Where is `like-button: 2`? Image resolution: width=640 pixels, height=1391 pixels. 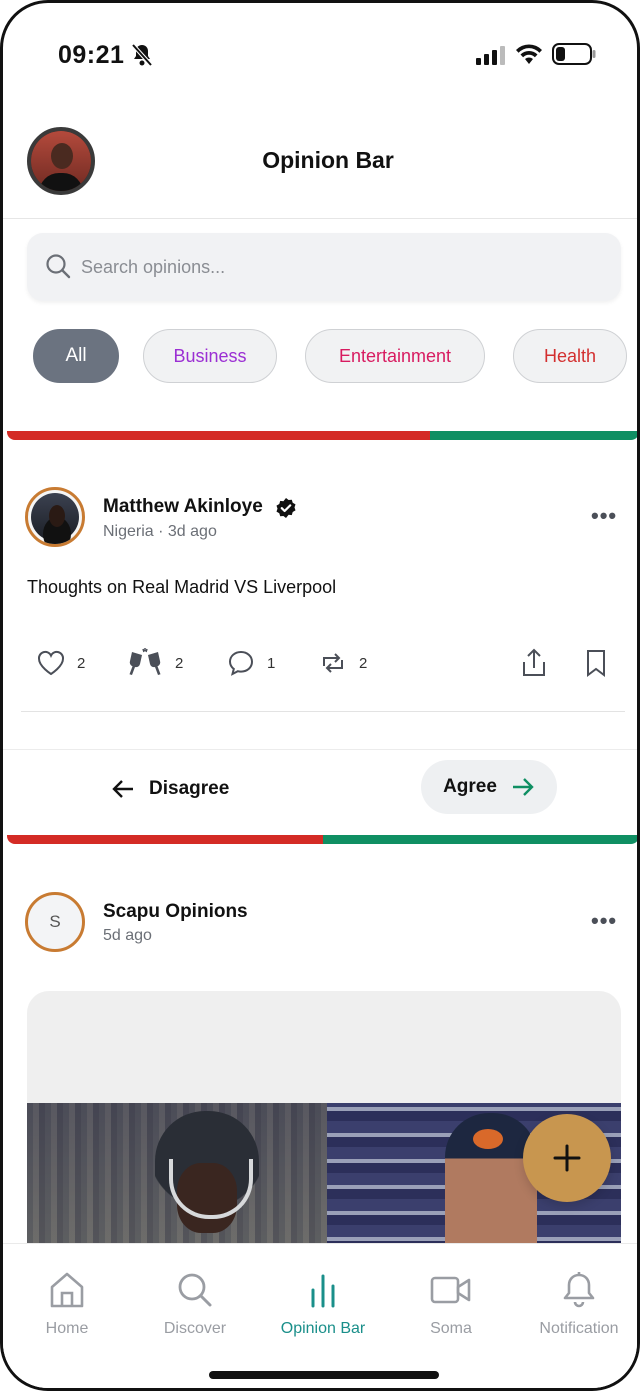 like-button: 2 is located at coordinates (61, 663).